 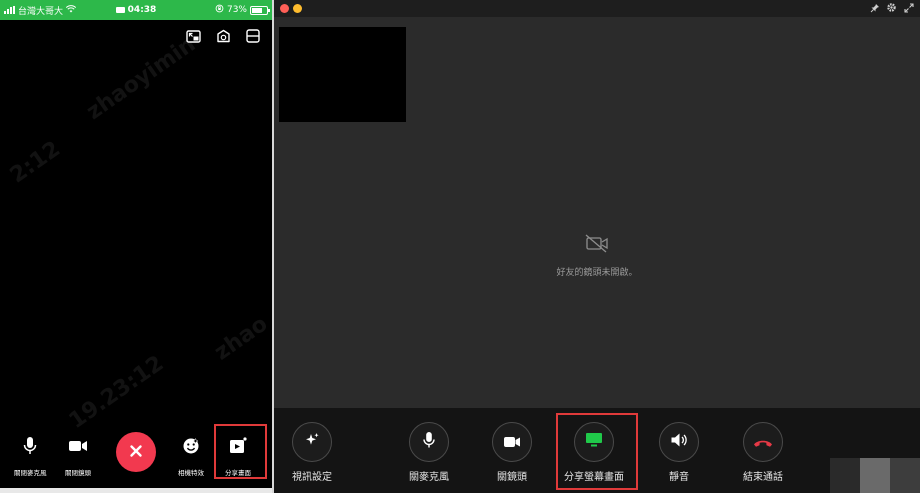 What do you see at coordinates (908, 7) in the screenshot?
I see `expand-icon` at bounding box center [908, 7].